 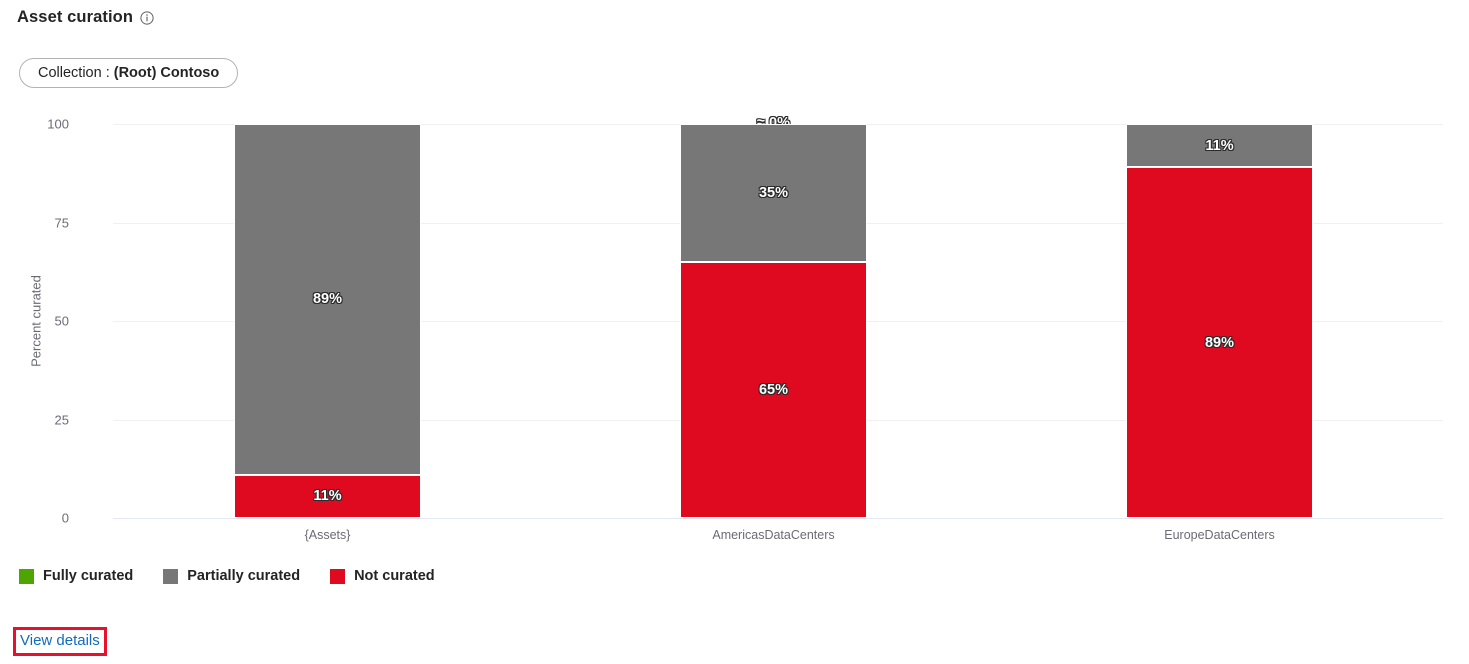 I want to click on legend-label: Partially curated, so click(x=244, y=576).